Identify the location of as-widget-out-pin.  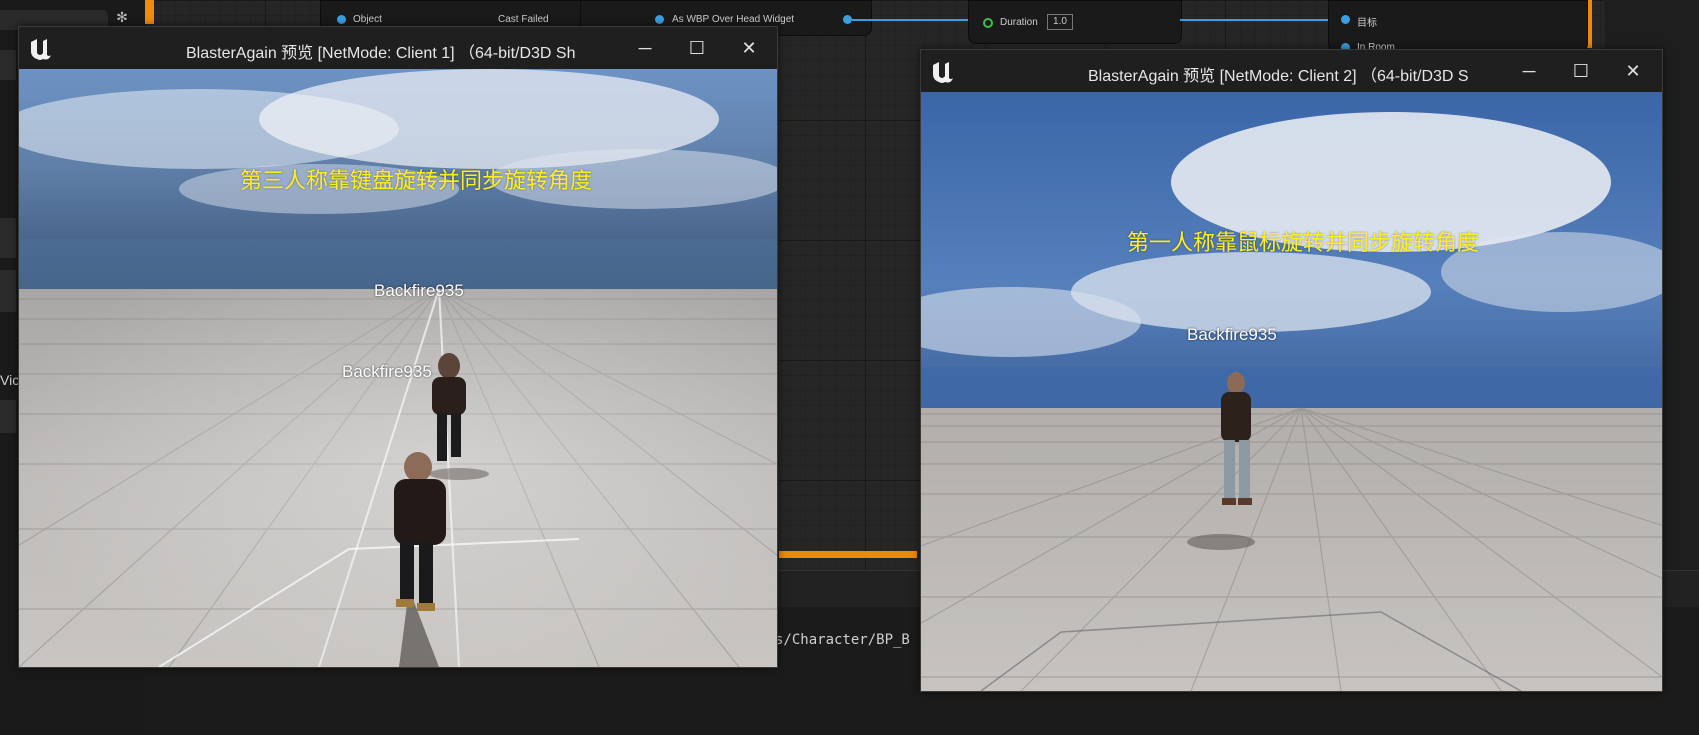
(847, 19).